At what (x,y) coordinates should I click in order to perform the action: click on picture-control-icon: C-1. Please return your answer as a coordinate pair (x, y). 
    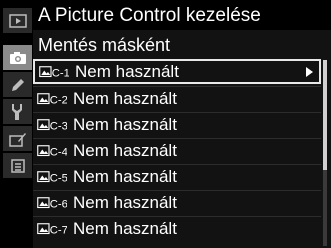
    Looking at the image, I should click on (54, 72).